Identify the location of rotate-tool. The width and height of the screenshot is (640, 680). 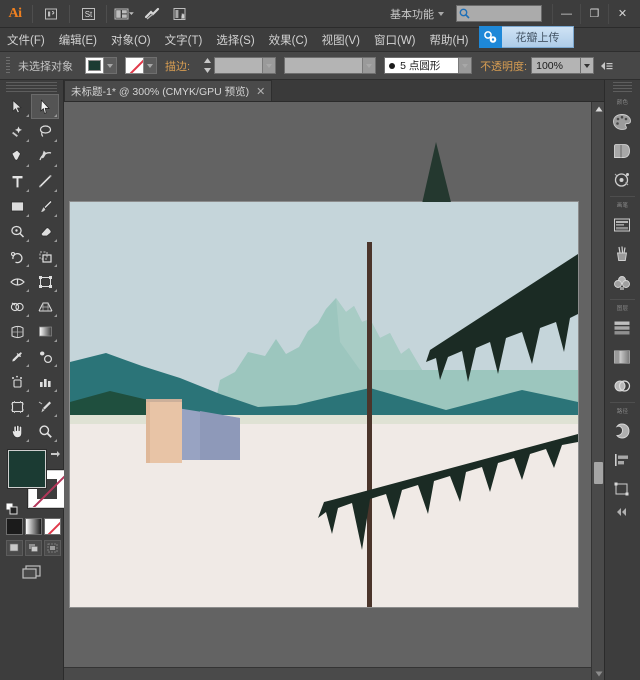
(17, 256).